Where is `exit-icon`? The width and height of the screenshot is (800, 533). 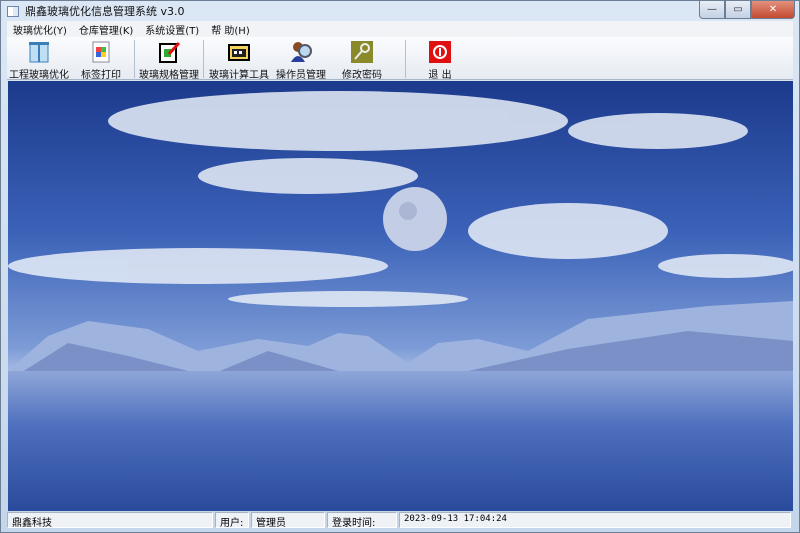 exit-icon is located at coordinates (440, 52).